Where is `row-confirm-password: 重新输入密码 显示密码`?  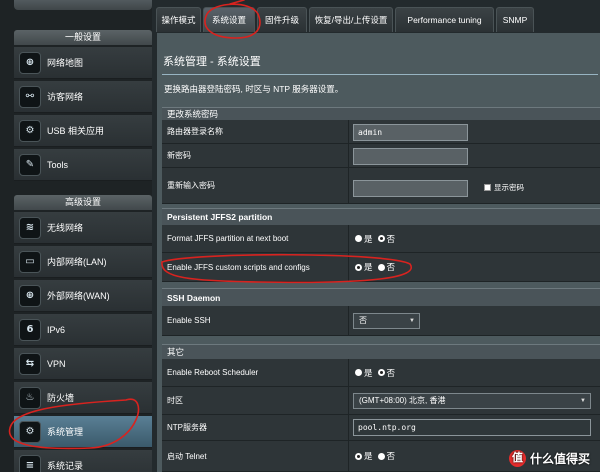
row-confirm-password: 重新输入密码 显示密码 is located at coordinates (381, 186).